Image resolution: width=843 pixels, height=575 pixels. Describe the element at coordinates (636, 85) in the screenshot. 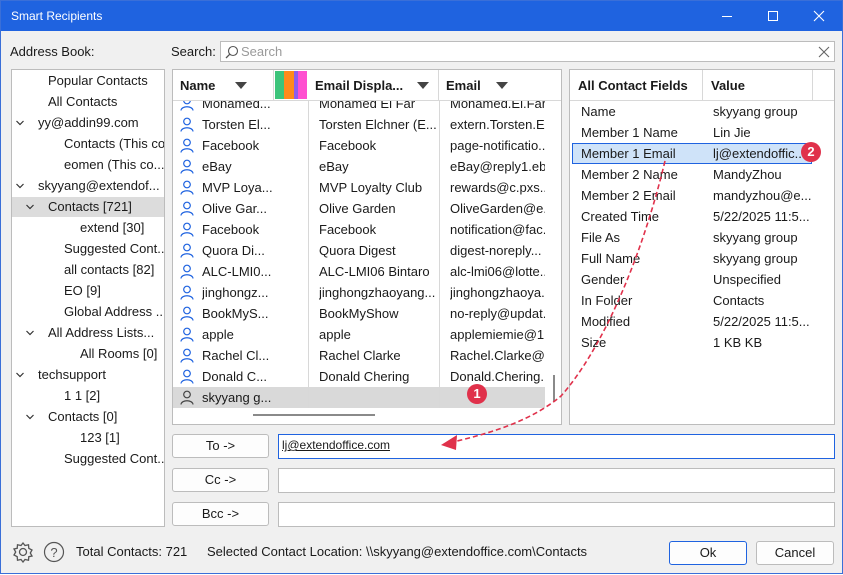

I see `column-all-fields-header: All Contact Fields` at that location.